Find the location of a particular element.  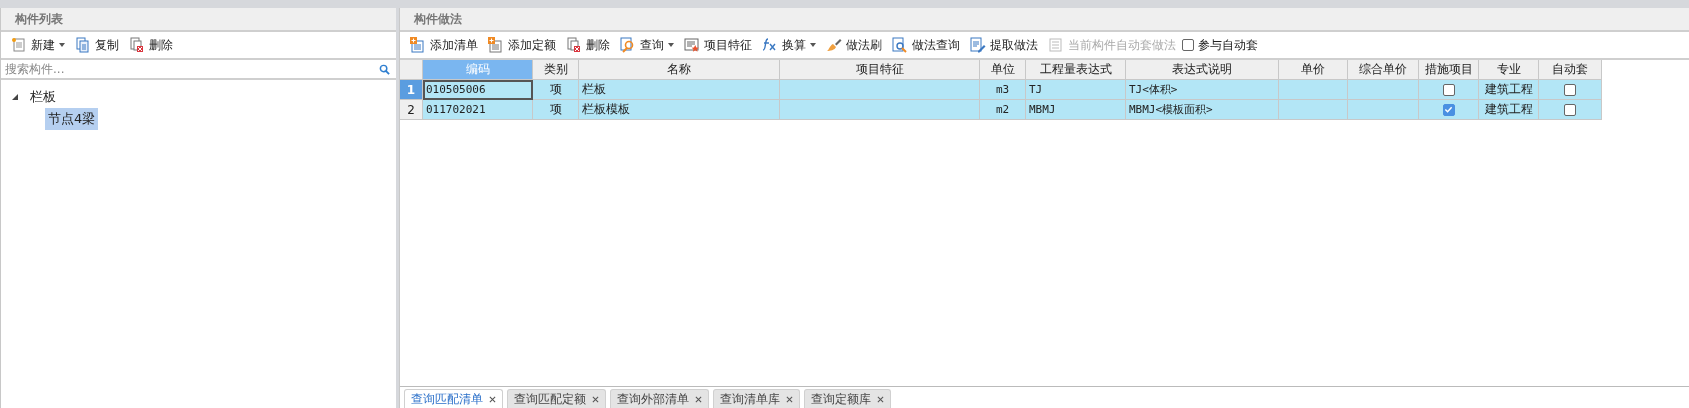

column-header: 专业 is located at coordinates (1509, 70).